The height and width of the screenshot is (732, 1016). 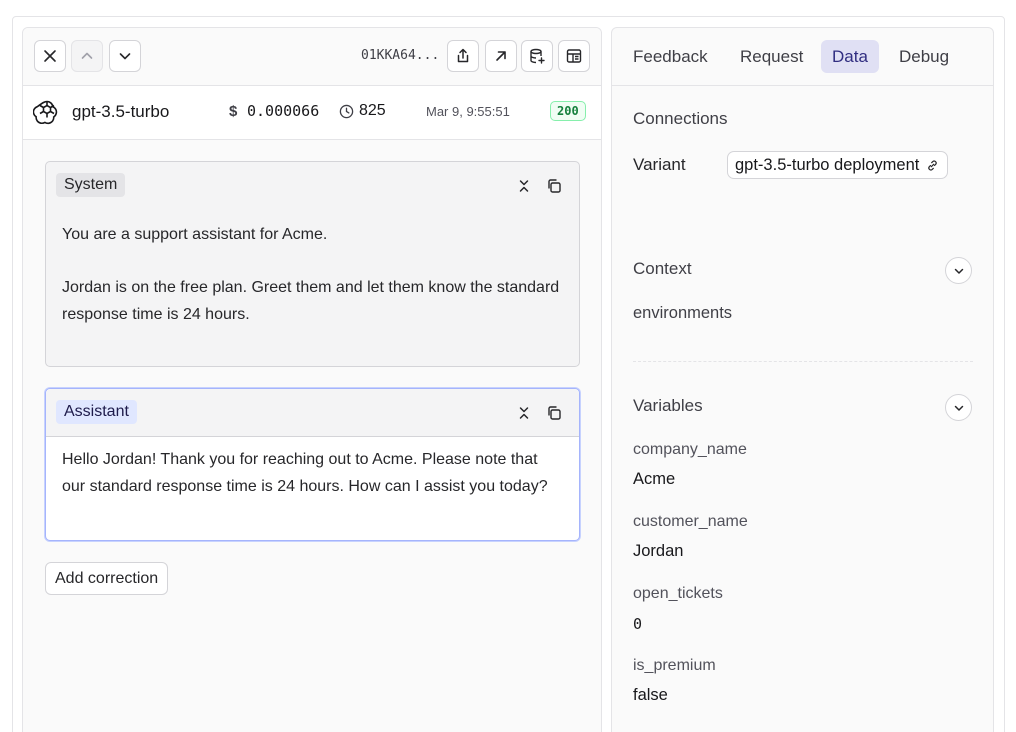 What do you see at coordinates (654, 479) in the screenshot?
I see `variable-value: Acme` at bounding box center [654, 479].